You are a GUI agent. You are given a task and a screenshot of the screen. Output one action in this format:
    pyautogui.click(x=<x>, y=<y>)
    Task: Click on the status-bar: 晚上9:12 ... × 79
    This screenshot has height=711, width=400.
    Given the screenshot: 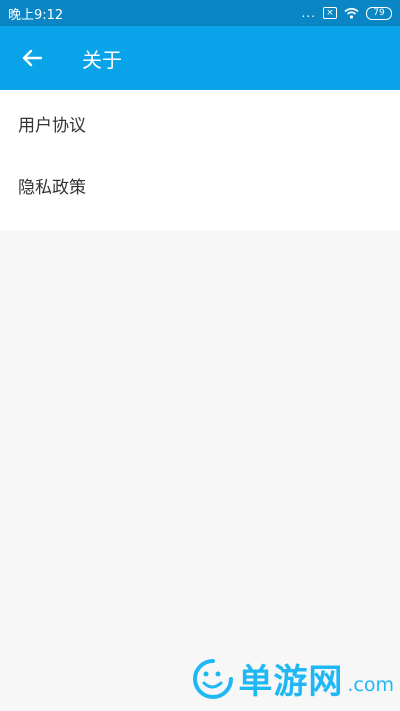 What is the action you would take?
    pyautogui.click(x=200, y=13)
    